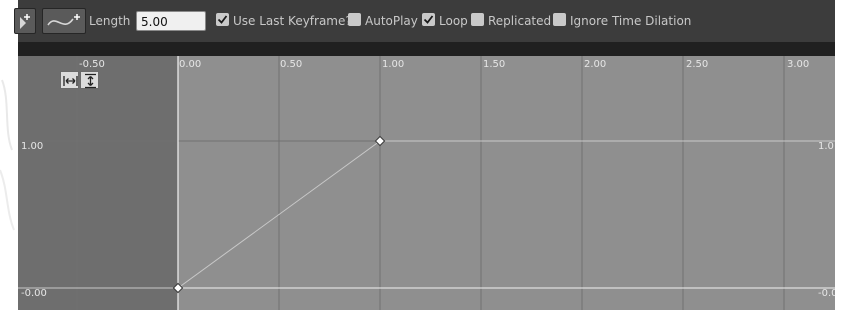  I want to click on add-key-button, so click(25, 21).